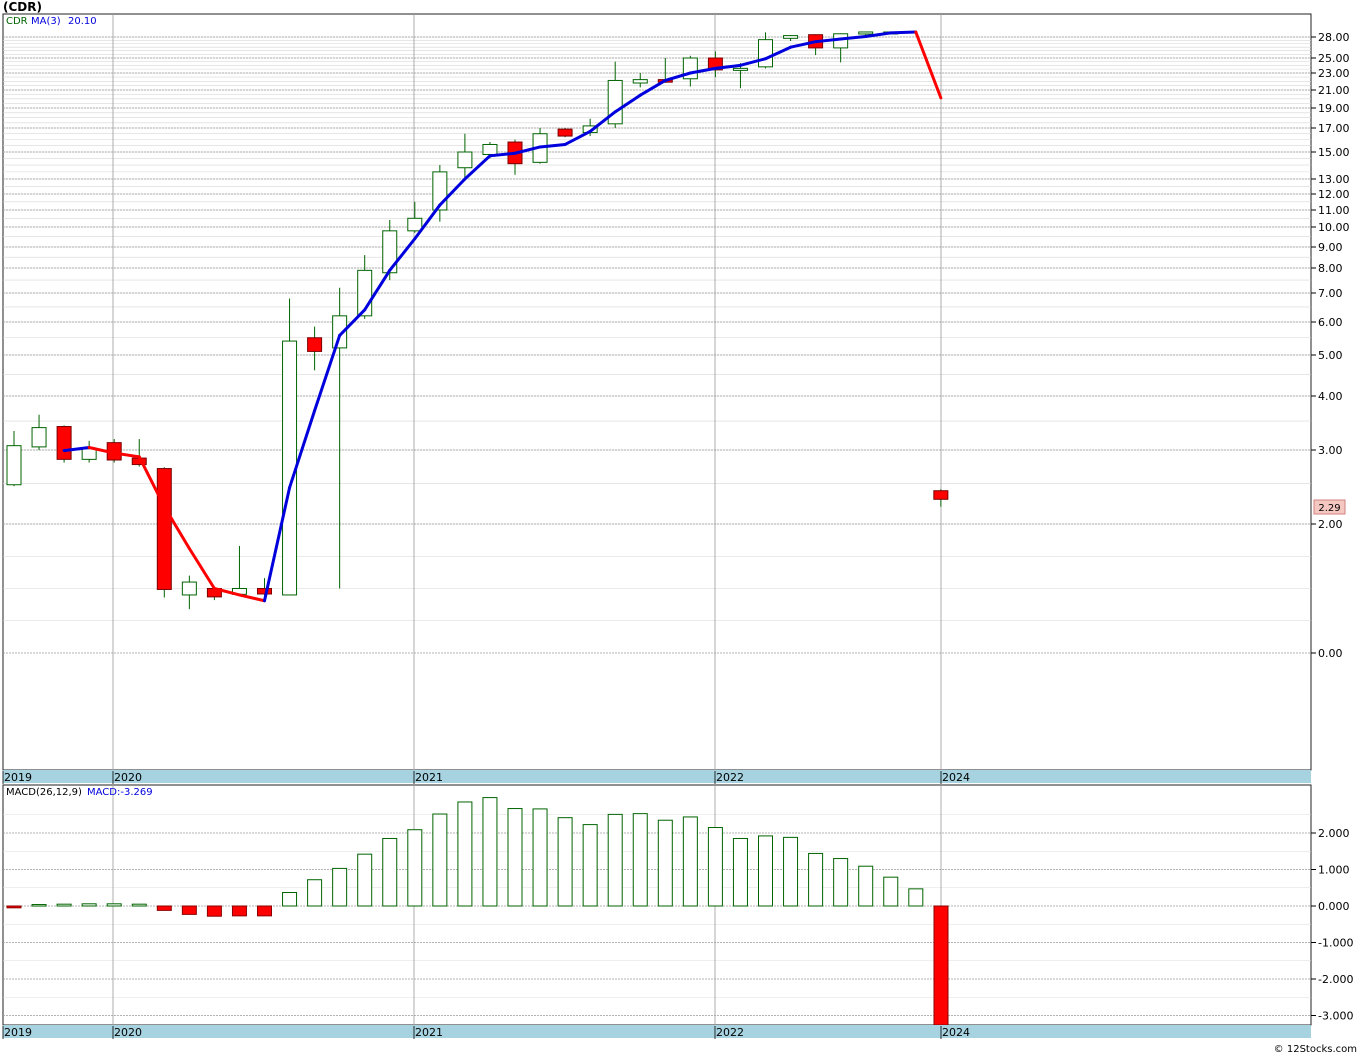  What do you see at coordinates (1334, 194) in the screenshot?
I see `y-tick-label: 12.00` at bounding box center [1334, 194].